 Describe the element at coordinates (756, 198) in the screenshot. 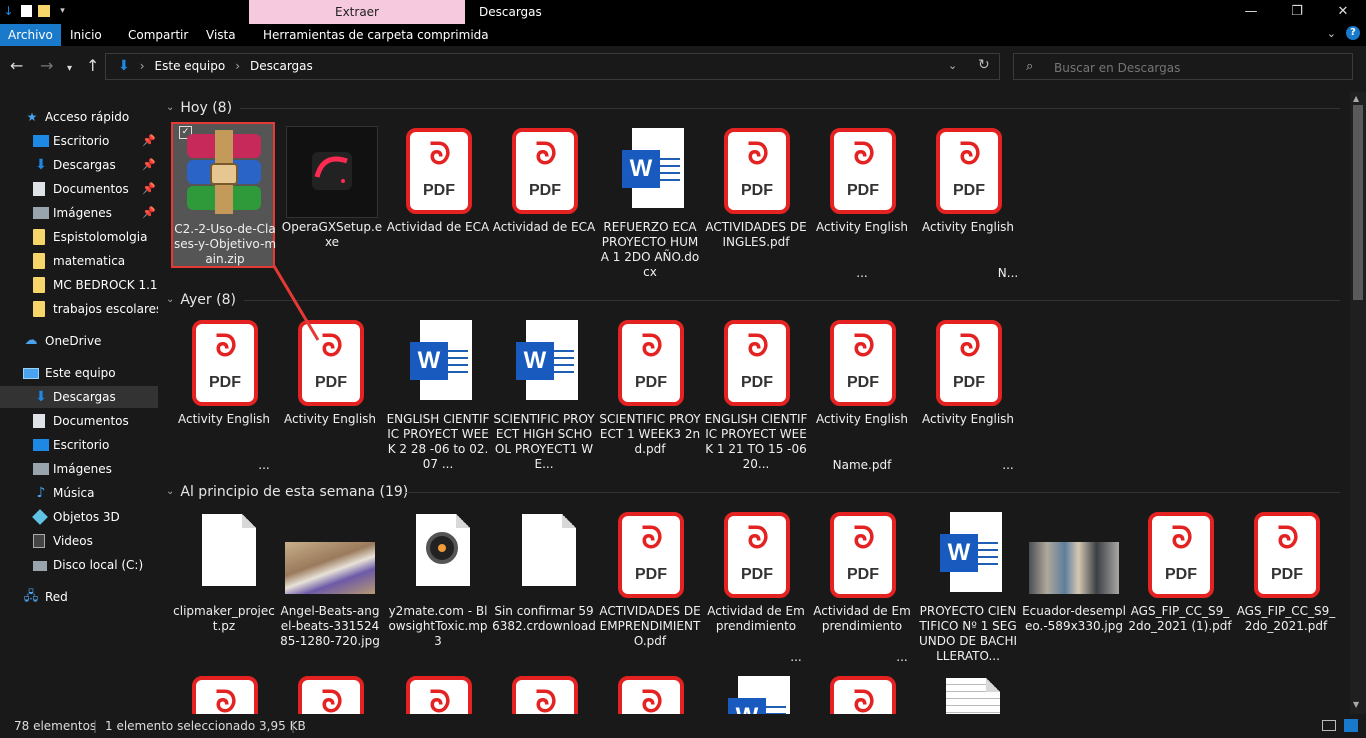

I see `file-tile: ᘐ PDF ACTIVIDADES DE INGLES.pdf` at that location.